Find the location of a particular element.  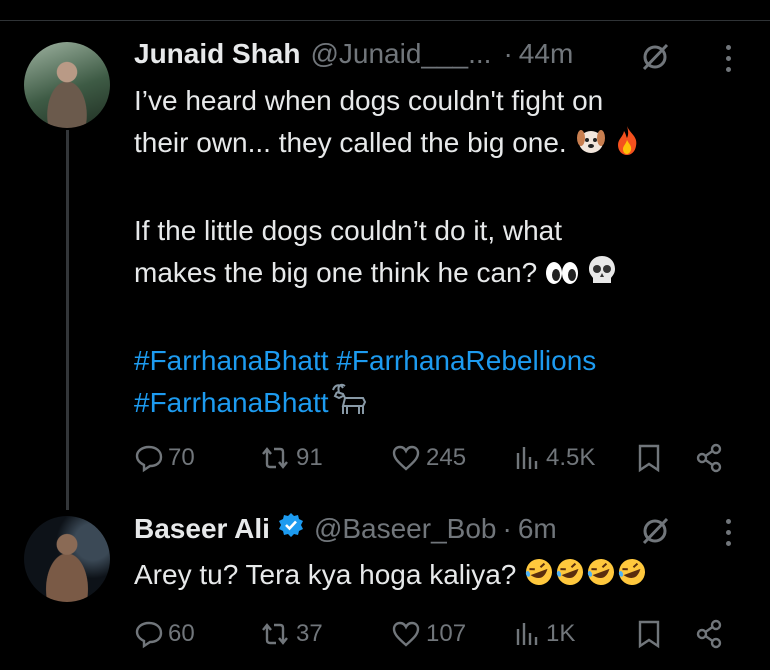

like-button: 107 is located at coordinates (428, 634).